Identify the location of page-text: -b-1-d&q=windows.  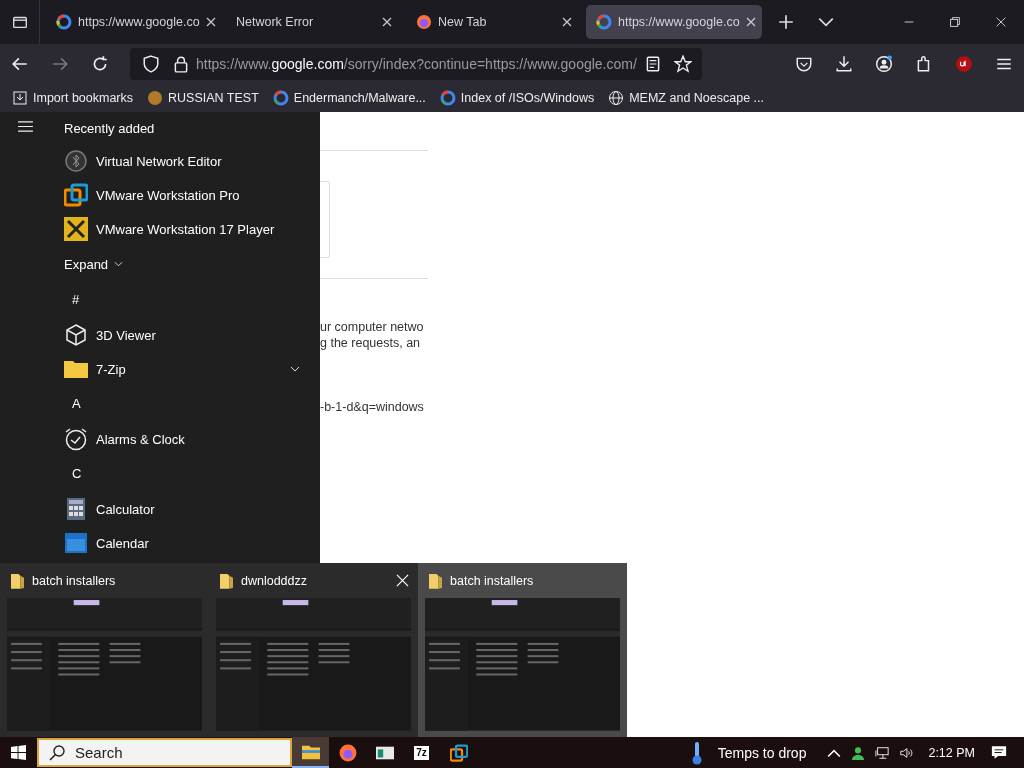
(372, 407).